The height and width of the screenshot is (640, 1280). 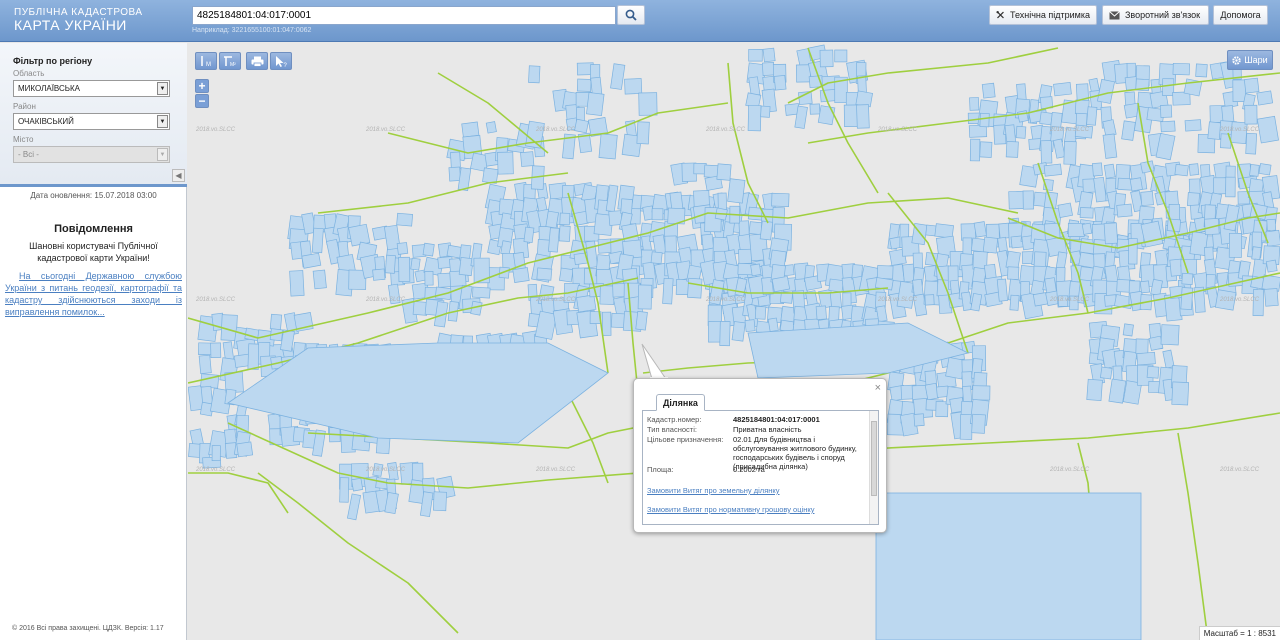 I want to click on identify-button: ?, so click(x=281, y=61).